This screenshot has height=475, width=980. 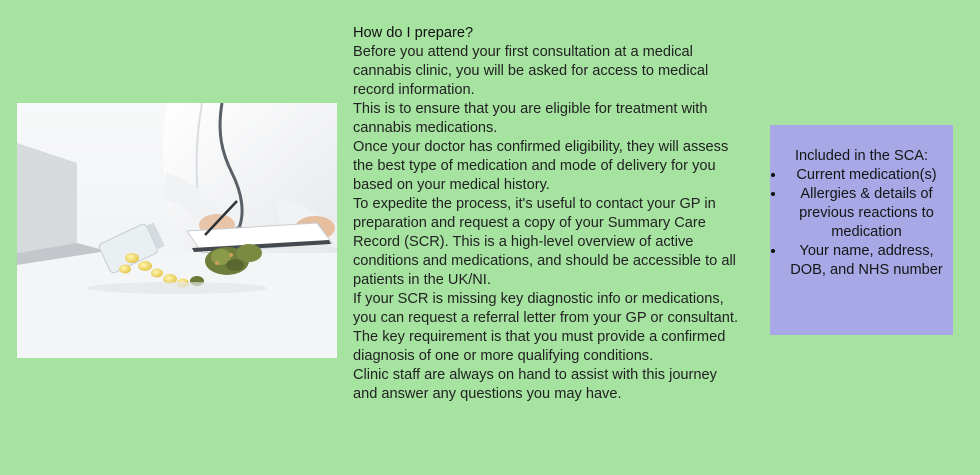 What do you see at coordinates (866, 261) in the screenshot?
I see `sca-list-item: Your name, address, DOB, and NHS number` at bounding box center [866, 261].